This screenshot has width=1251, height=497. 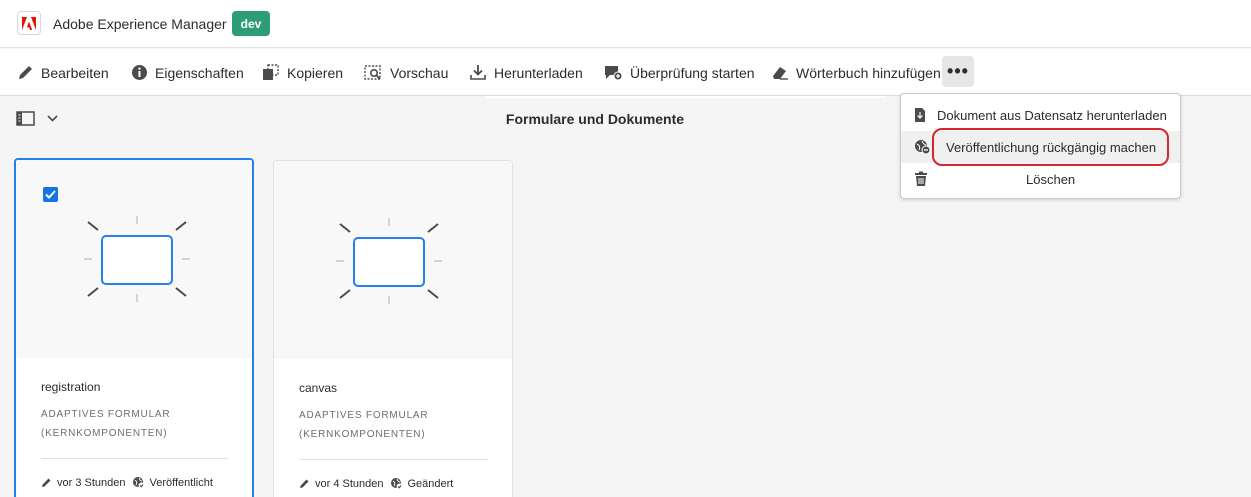 I want to click on highlight-annotation, so click(x=1050, y=147).